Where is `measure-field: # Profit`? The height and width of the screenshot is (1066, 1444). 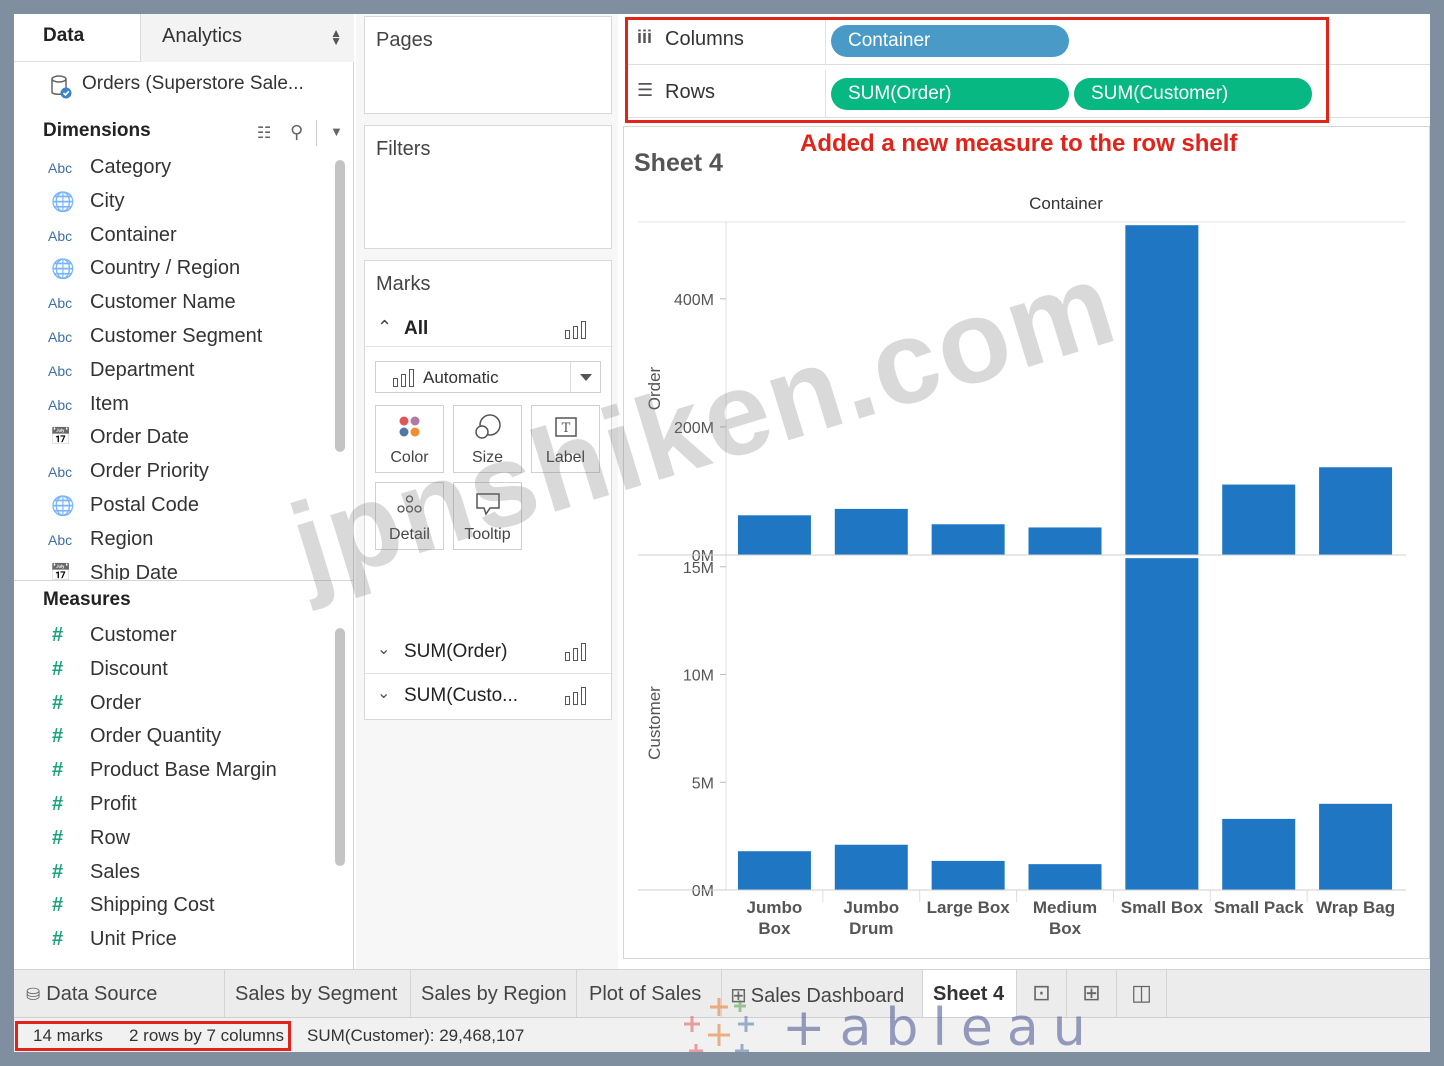
measure-field: # Profit is located at coordinates (174, 807).